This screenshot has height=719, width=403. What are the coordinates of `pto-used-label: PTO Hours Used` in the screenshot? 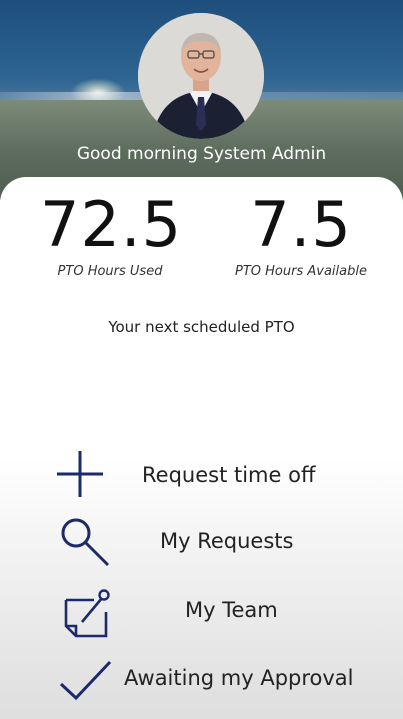 It's located at (110, 271).